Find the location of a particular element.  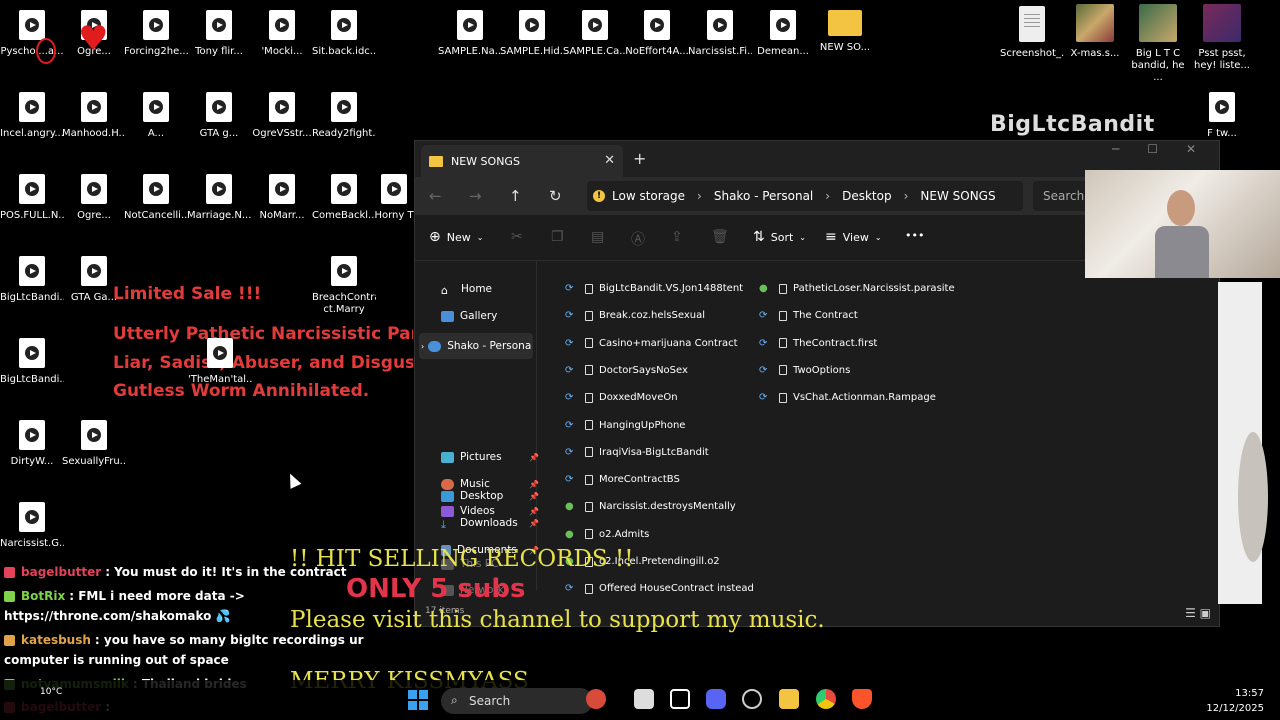

file-item: ⟳ DoxxedMoveOn is located at coordinates (621, 397).